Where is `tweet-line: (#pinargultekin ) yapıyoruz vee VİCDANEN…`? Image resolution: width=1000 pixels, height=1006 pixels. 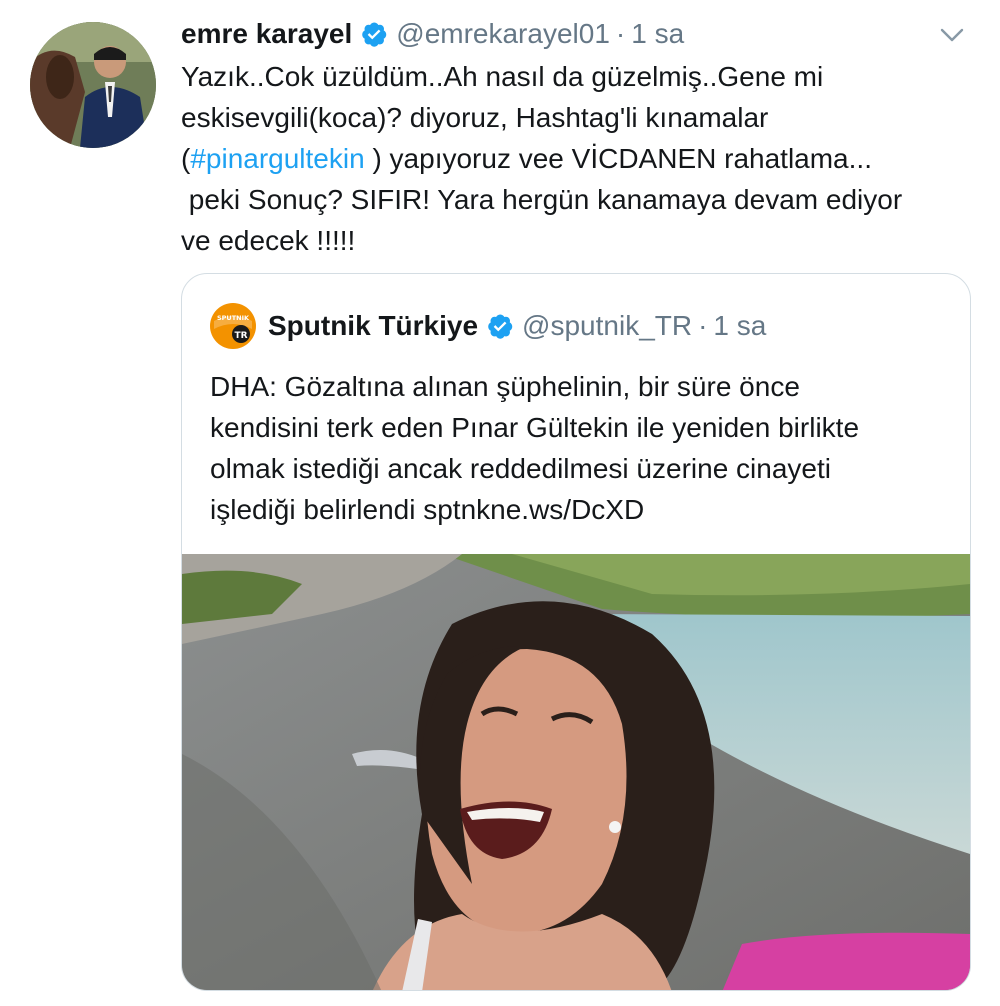
tweet-line: (#pinargultekin ) yapıyoruz vee VİCDANEN… is located at coordinates (581, 158).